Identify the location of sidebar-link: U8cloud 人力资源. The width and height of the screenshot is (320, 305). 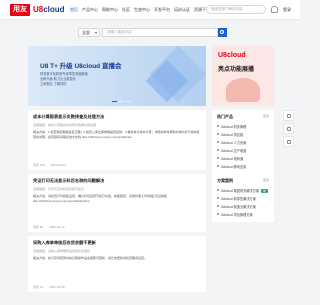
(243, 142).